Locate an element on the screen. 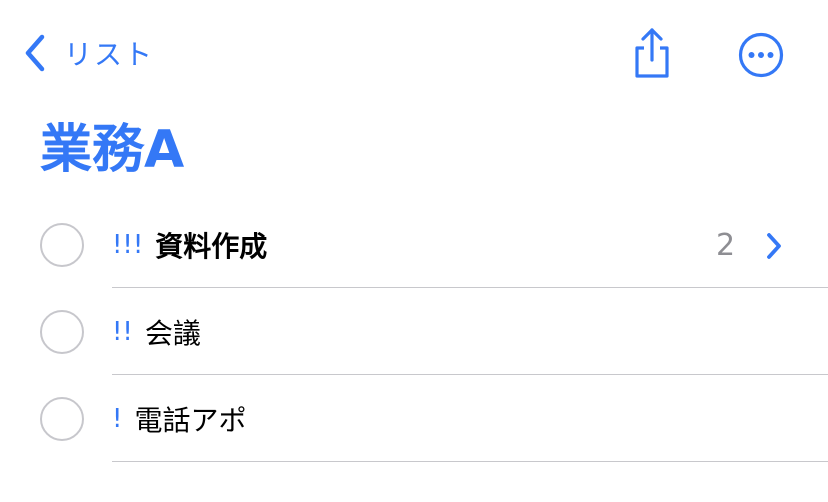 Image resolution: width=828 pixels, height=502 pixels. back-button: リスト is located at coordinates (88, 53).